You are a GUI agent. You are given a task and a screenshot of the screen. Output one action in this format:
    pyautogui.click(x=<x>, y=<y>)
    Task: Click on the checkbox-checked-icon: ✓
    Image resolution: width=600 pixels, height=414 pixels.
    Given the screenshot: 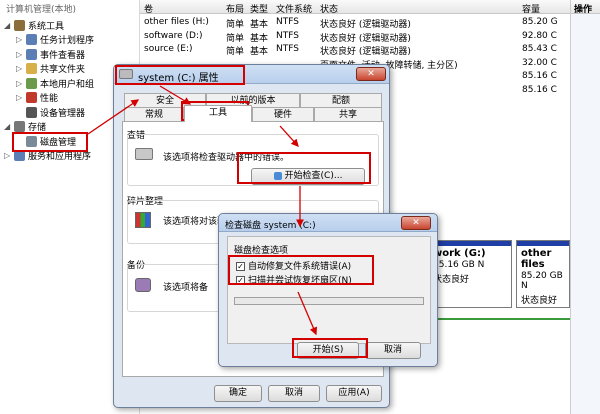 What is the action you would take?
    pyautogui.click(x=240, y=280)
    